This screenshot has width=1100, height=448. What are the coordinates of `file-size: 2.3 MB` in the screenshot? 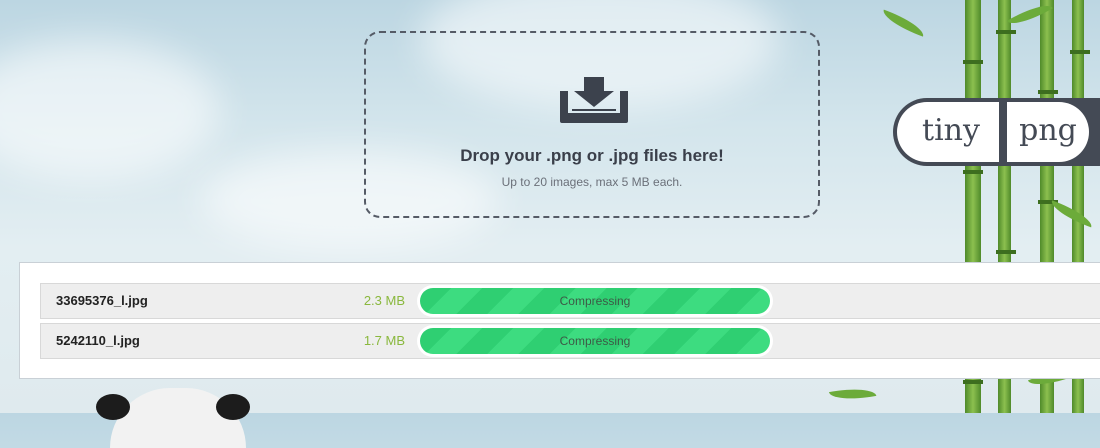 It's located at (384, 300).